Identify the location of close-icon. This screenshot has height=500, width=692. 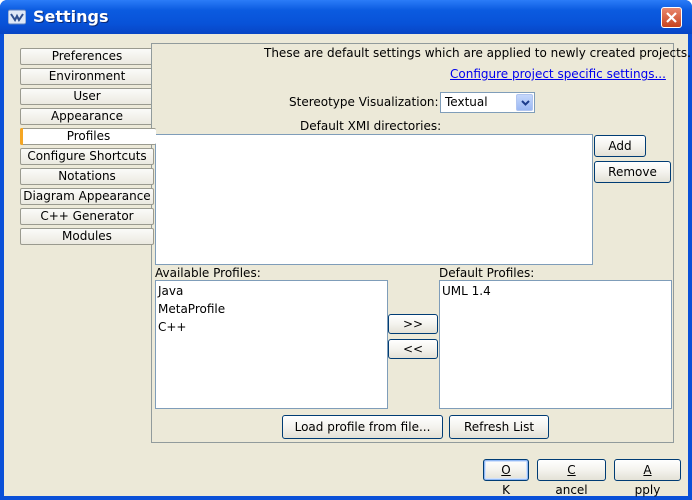
(671, 17).